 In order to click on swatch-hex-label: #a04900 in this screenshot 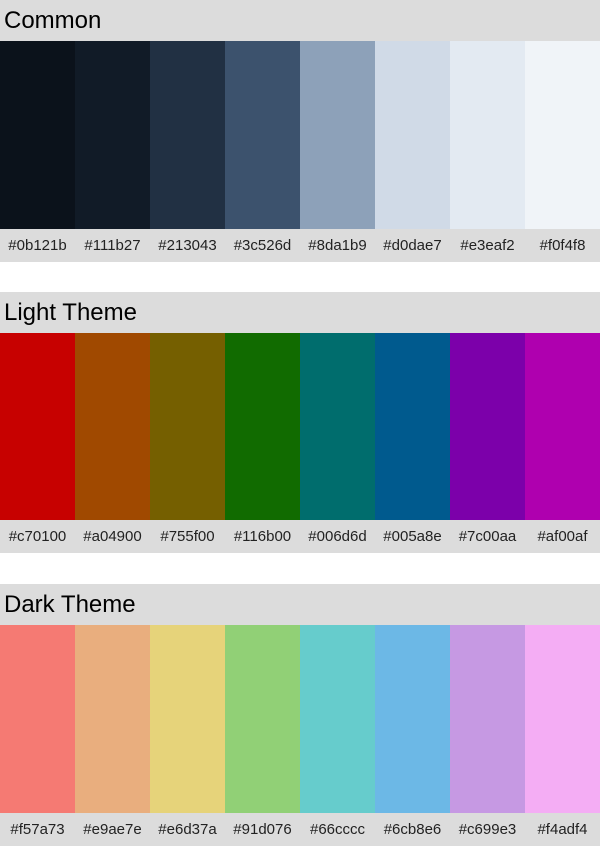, I will do `click(112, 536)`.